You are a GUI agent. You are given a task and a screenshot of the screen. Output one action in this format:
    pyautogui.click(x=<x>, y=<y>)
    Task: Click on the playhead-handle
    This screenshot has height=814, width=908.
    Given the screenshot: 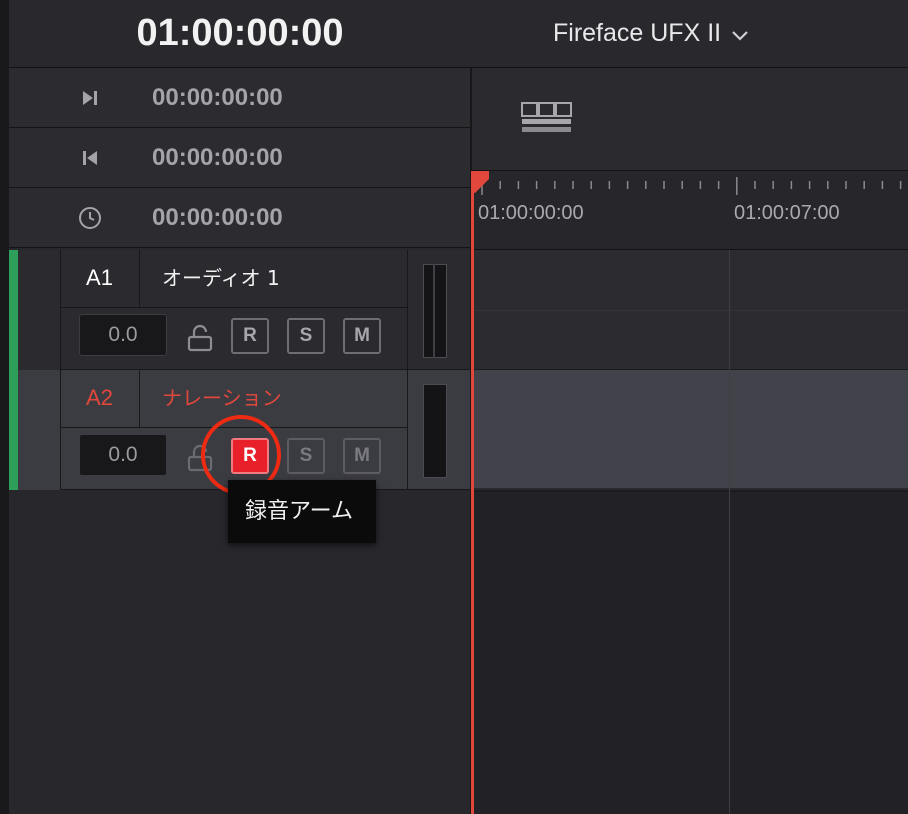 What is the action you would take?
    pyautogui.click(x=480, y=182)
    